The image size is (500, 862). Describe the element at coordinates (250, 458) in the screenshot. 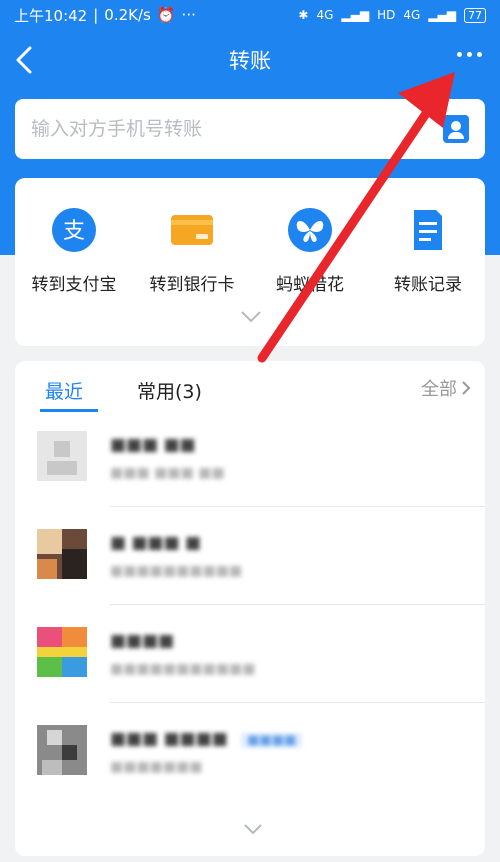

I see `list-item: ■■■ ■■ ■■■ ■■■ ■■` at that location.